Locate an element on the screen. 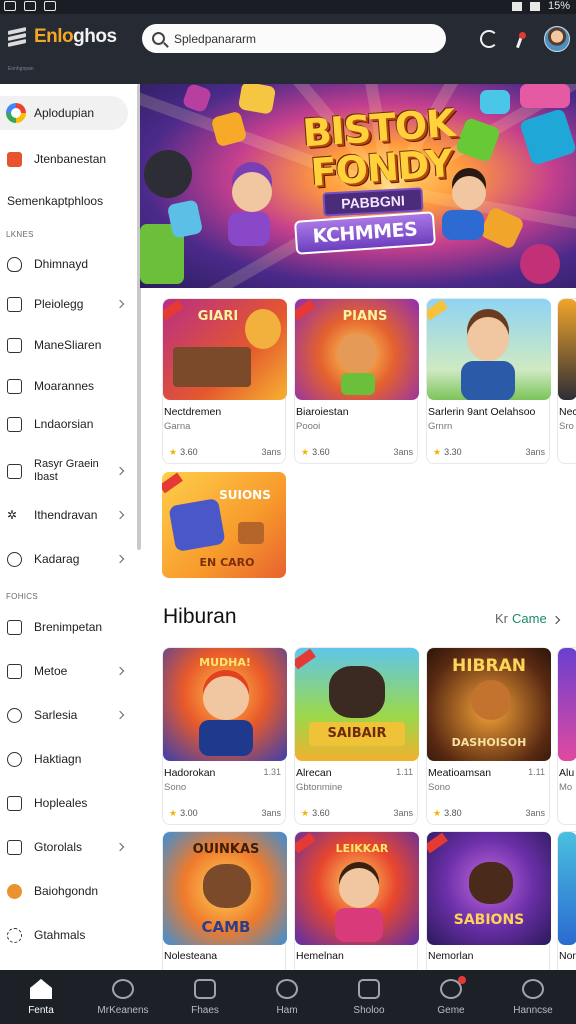  sidebar-item-5: ManeSliaren is located at coordinates (68, 345).